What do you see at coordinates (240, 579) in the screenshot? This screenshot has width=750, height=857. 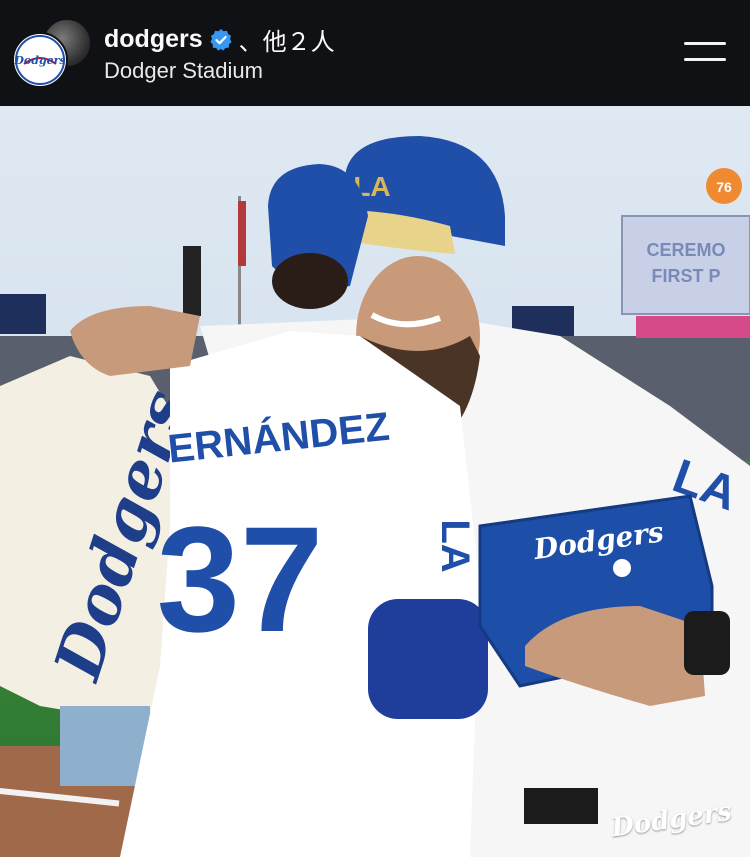 I see `jersey-number: 37` at bounding box center [240, 579].